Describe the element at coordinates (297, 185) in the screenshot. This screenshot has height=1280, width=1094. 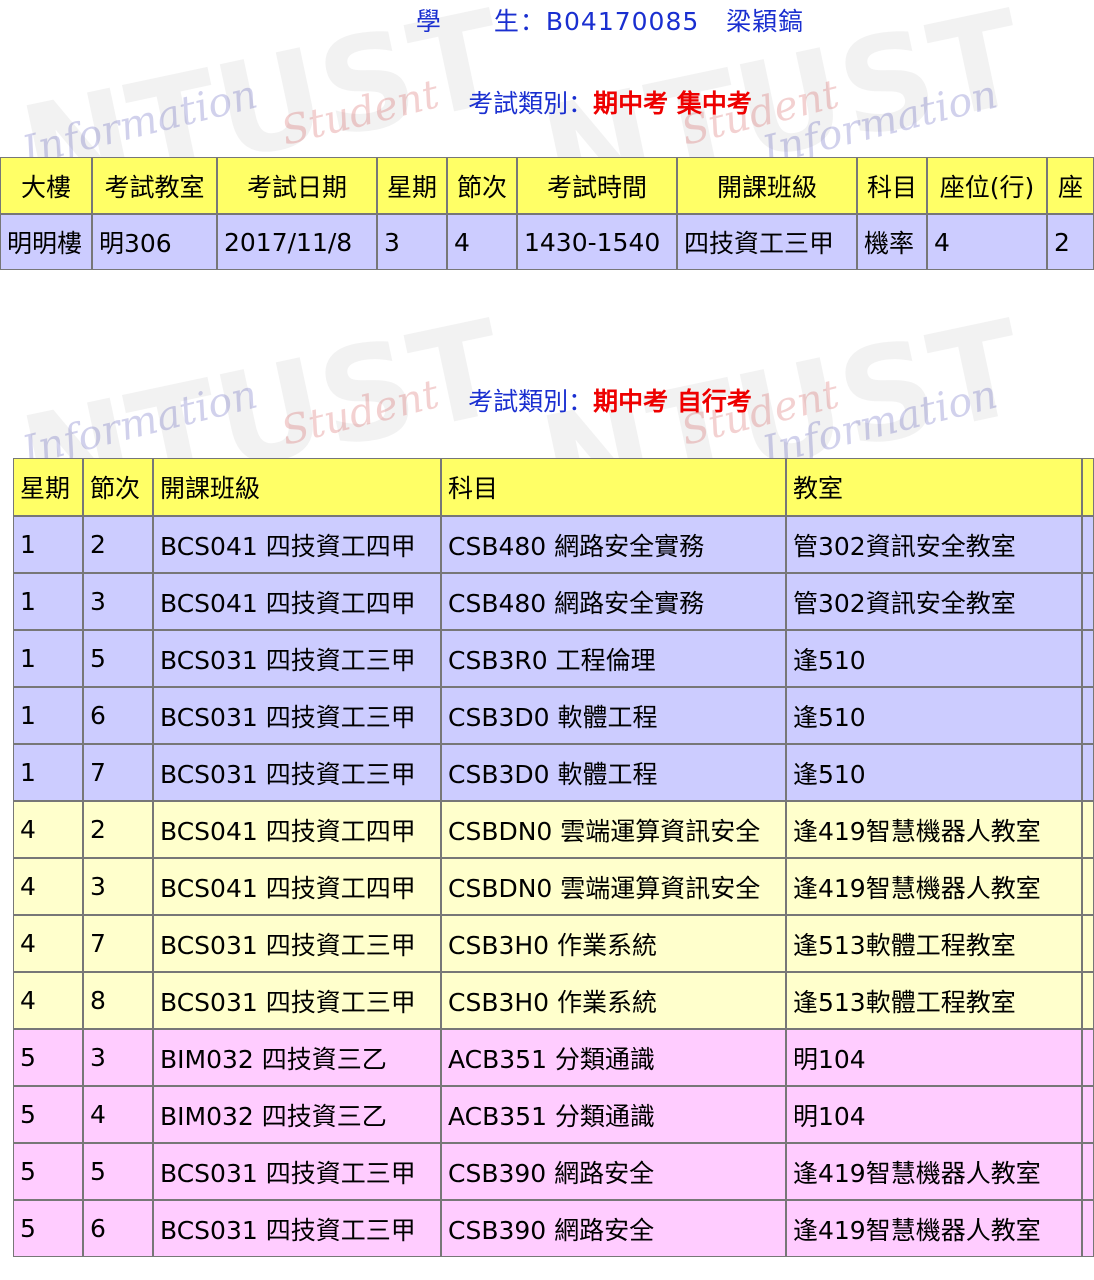
I see `column-header: 考試日期` at that location.